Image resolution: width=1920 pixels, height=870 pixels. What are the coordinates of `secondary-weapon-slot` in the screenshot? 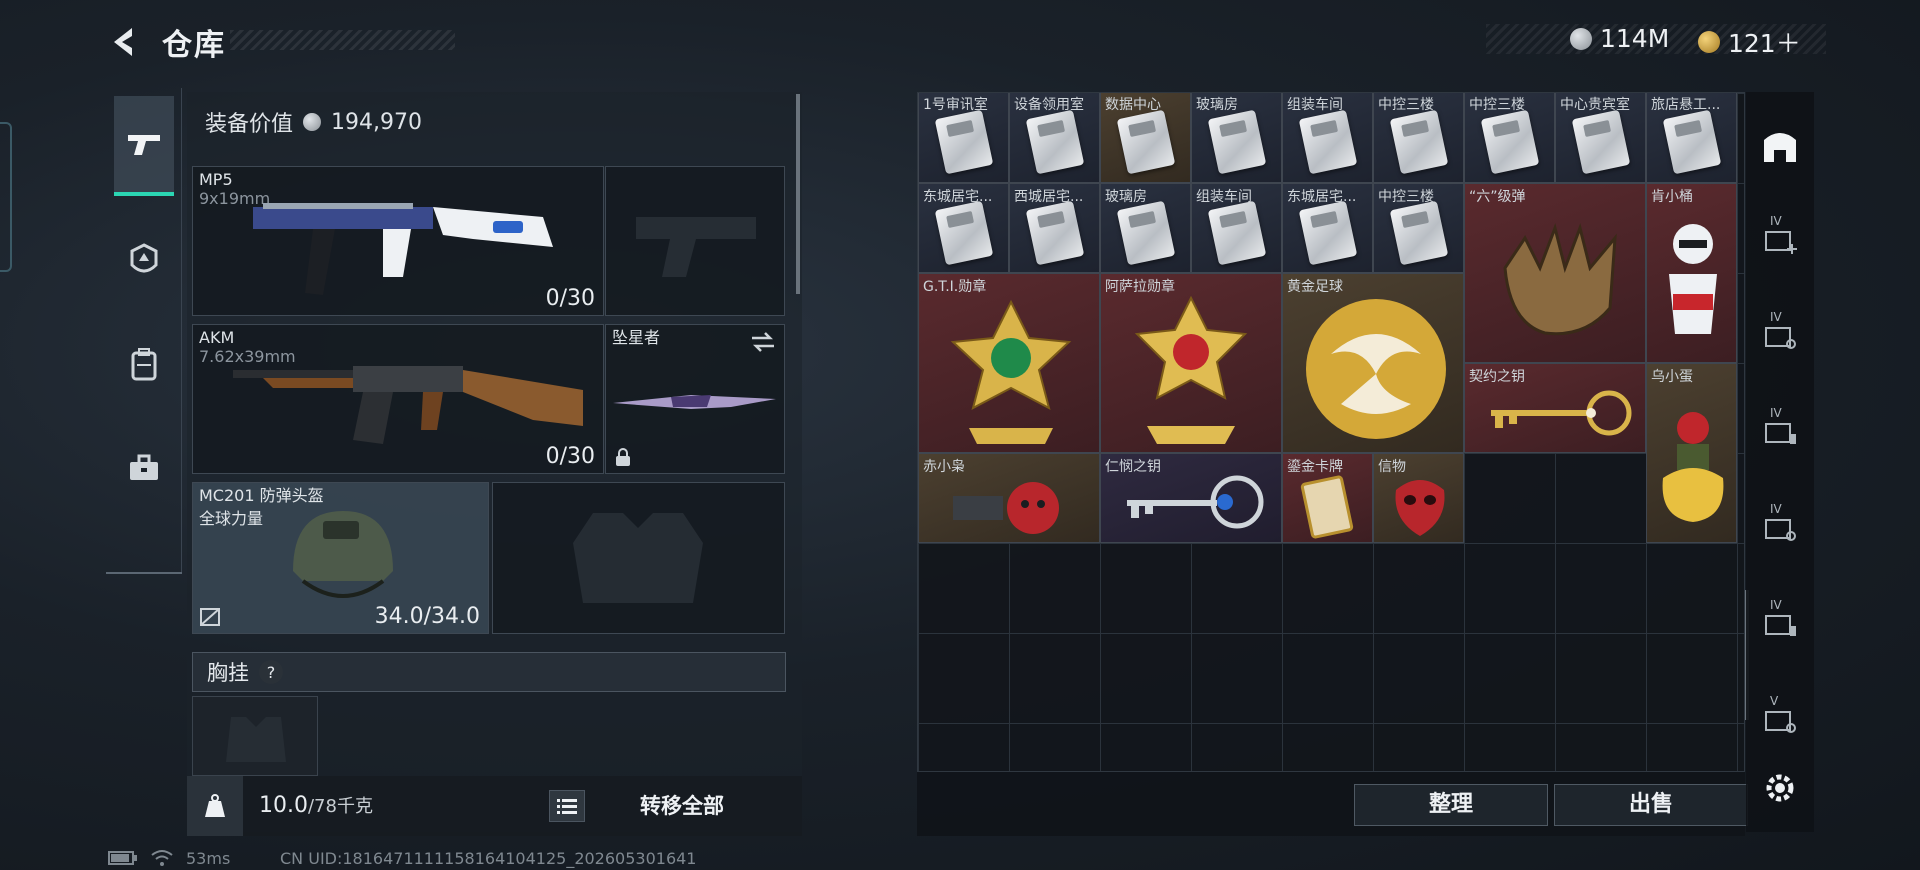 It's located at (695, 241).